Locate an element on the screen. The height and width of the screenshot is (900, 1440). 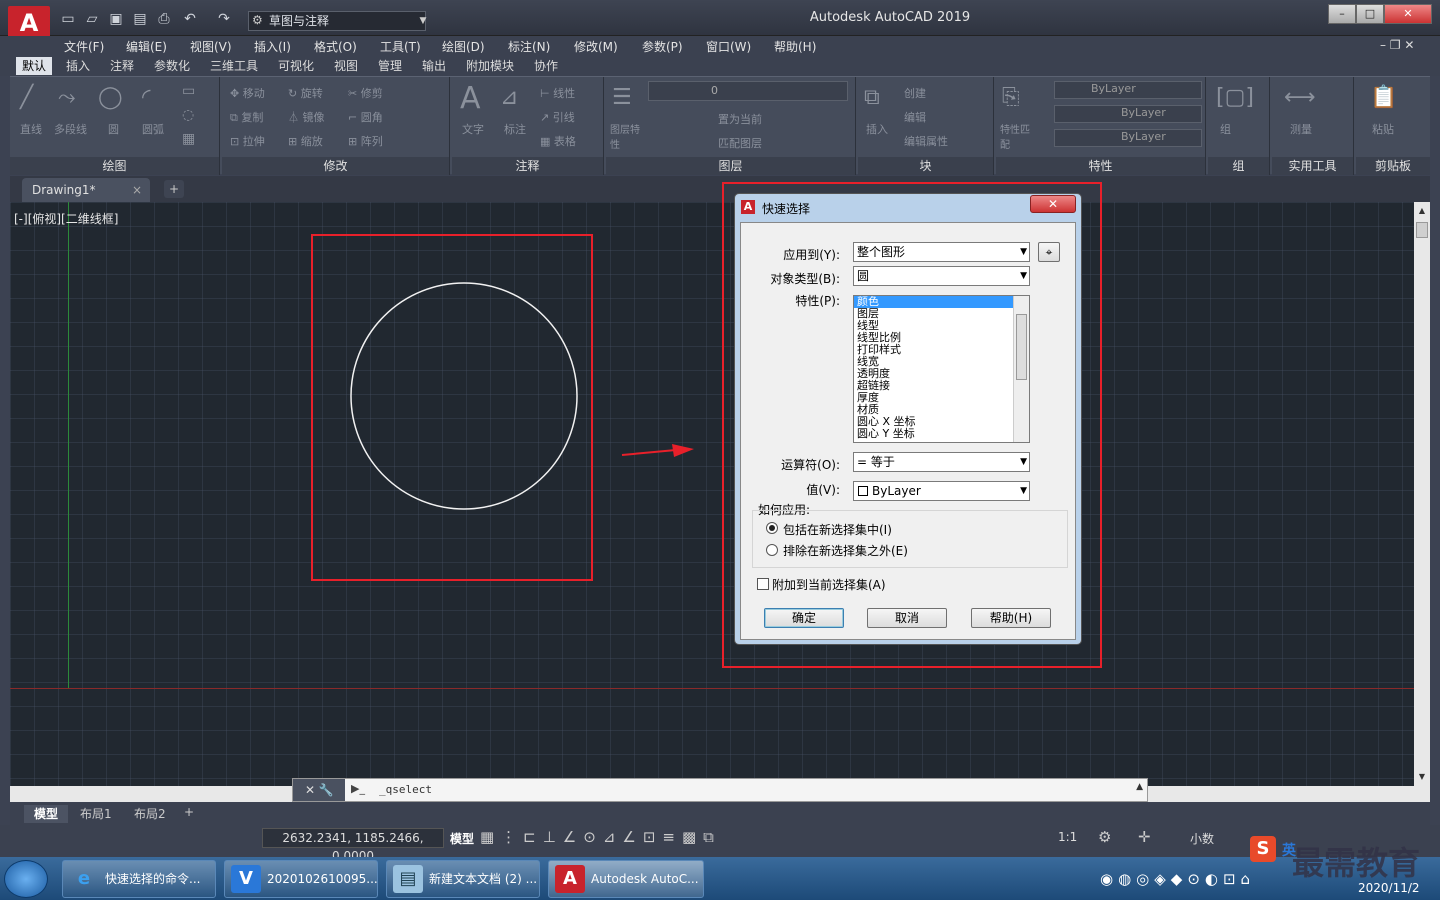
group-icon: [▢] is located at coordinates (1235, 97).